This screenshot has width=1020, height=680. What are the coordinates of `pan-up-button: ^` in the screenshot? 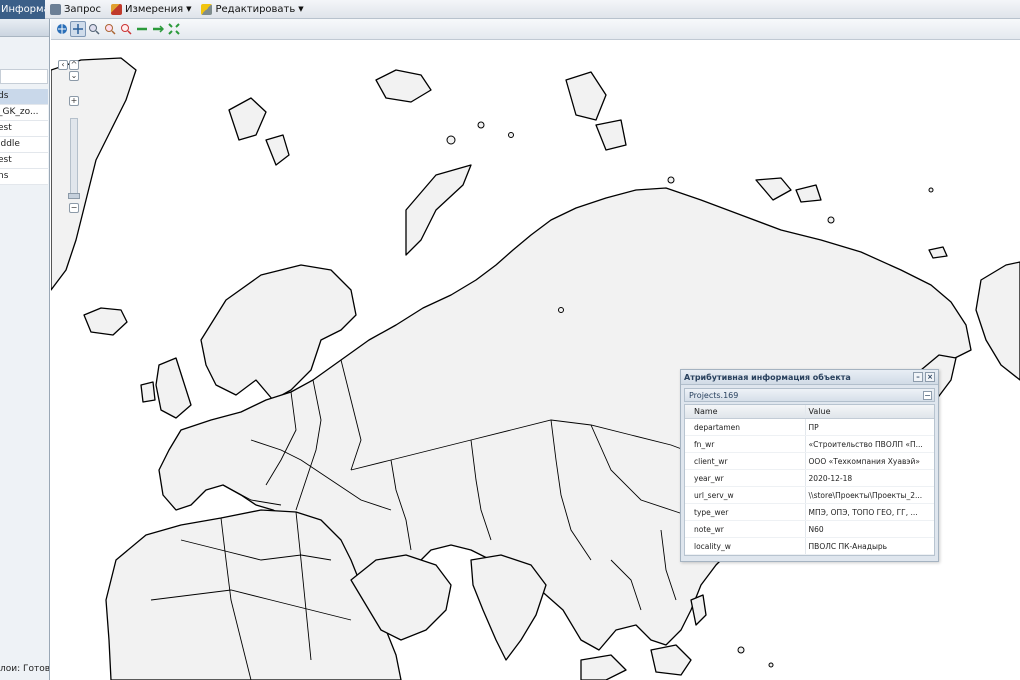 It's located at (74, 65).